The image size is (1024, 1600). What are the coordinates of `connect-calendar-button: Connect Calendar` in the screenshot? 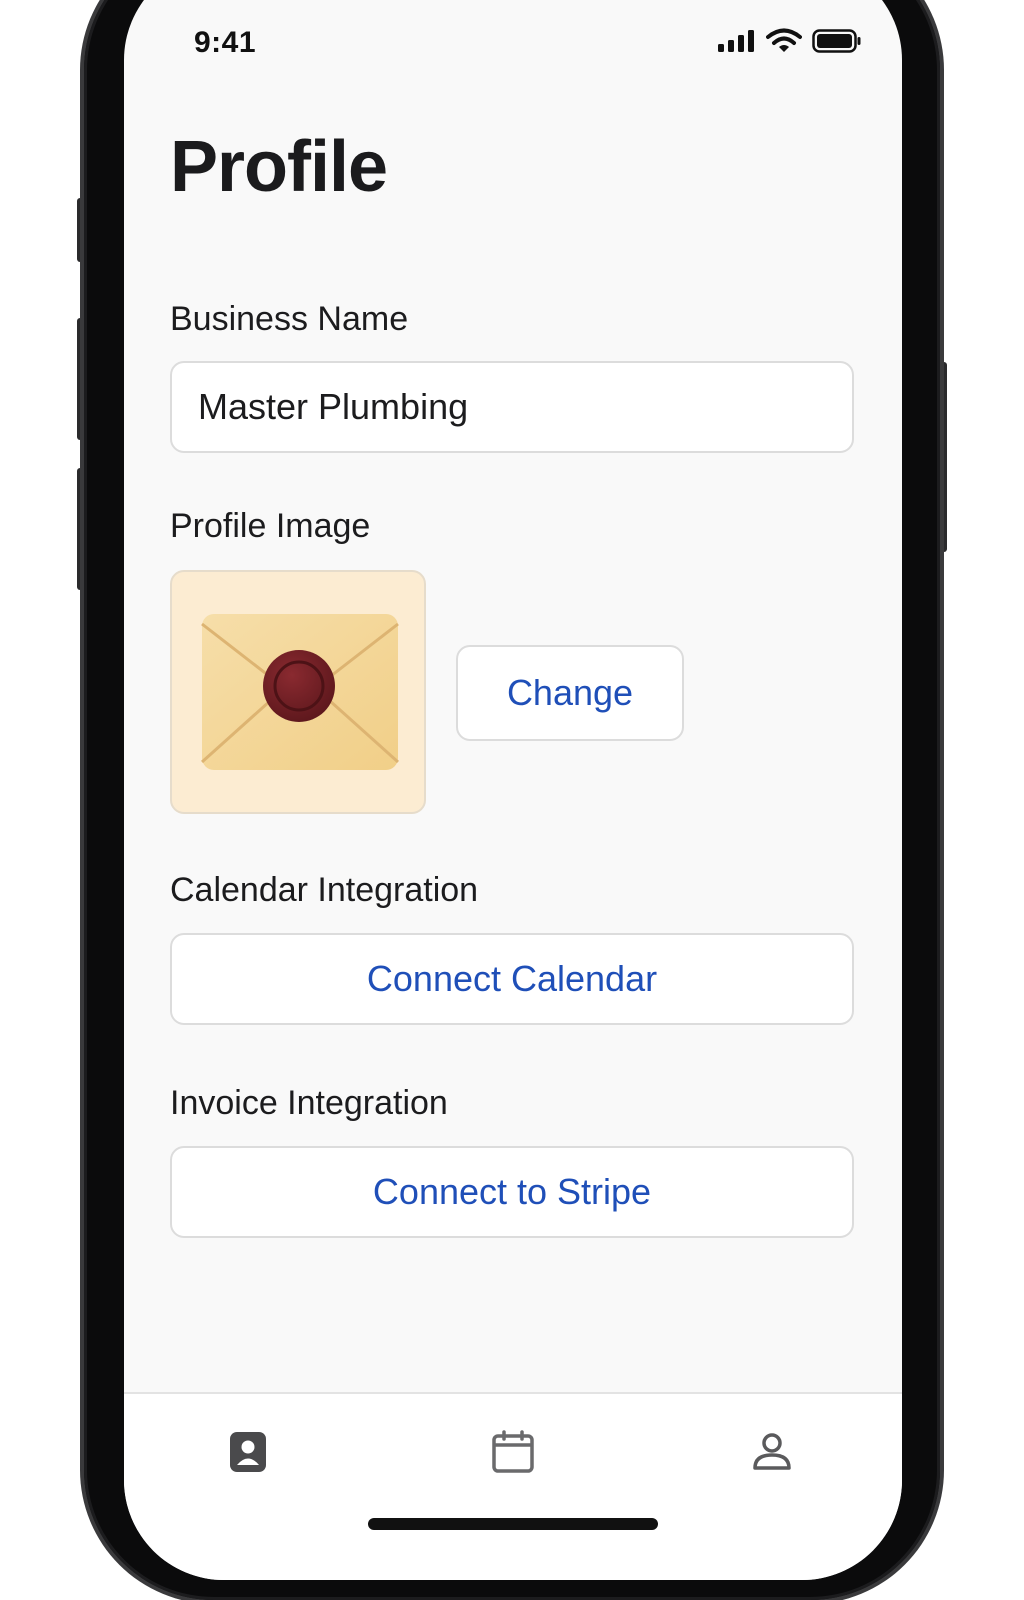 It's located at (512, 979).